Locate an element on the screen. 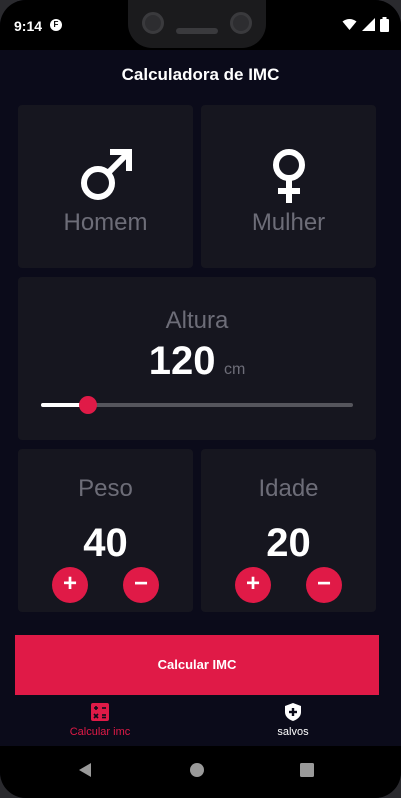 This screenshot has width=401, height=798. shield-plus-icon is located at coordinates (293, 712).